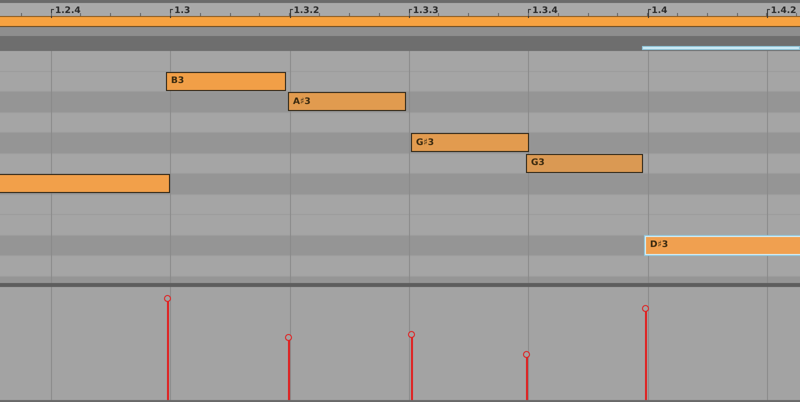 This screenshot has width=800, height=402. Describe the element at coordinates (400, 21) in the screenshot. I see `loop-bar` at that location.